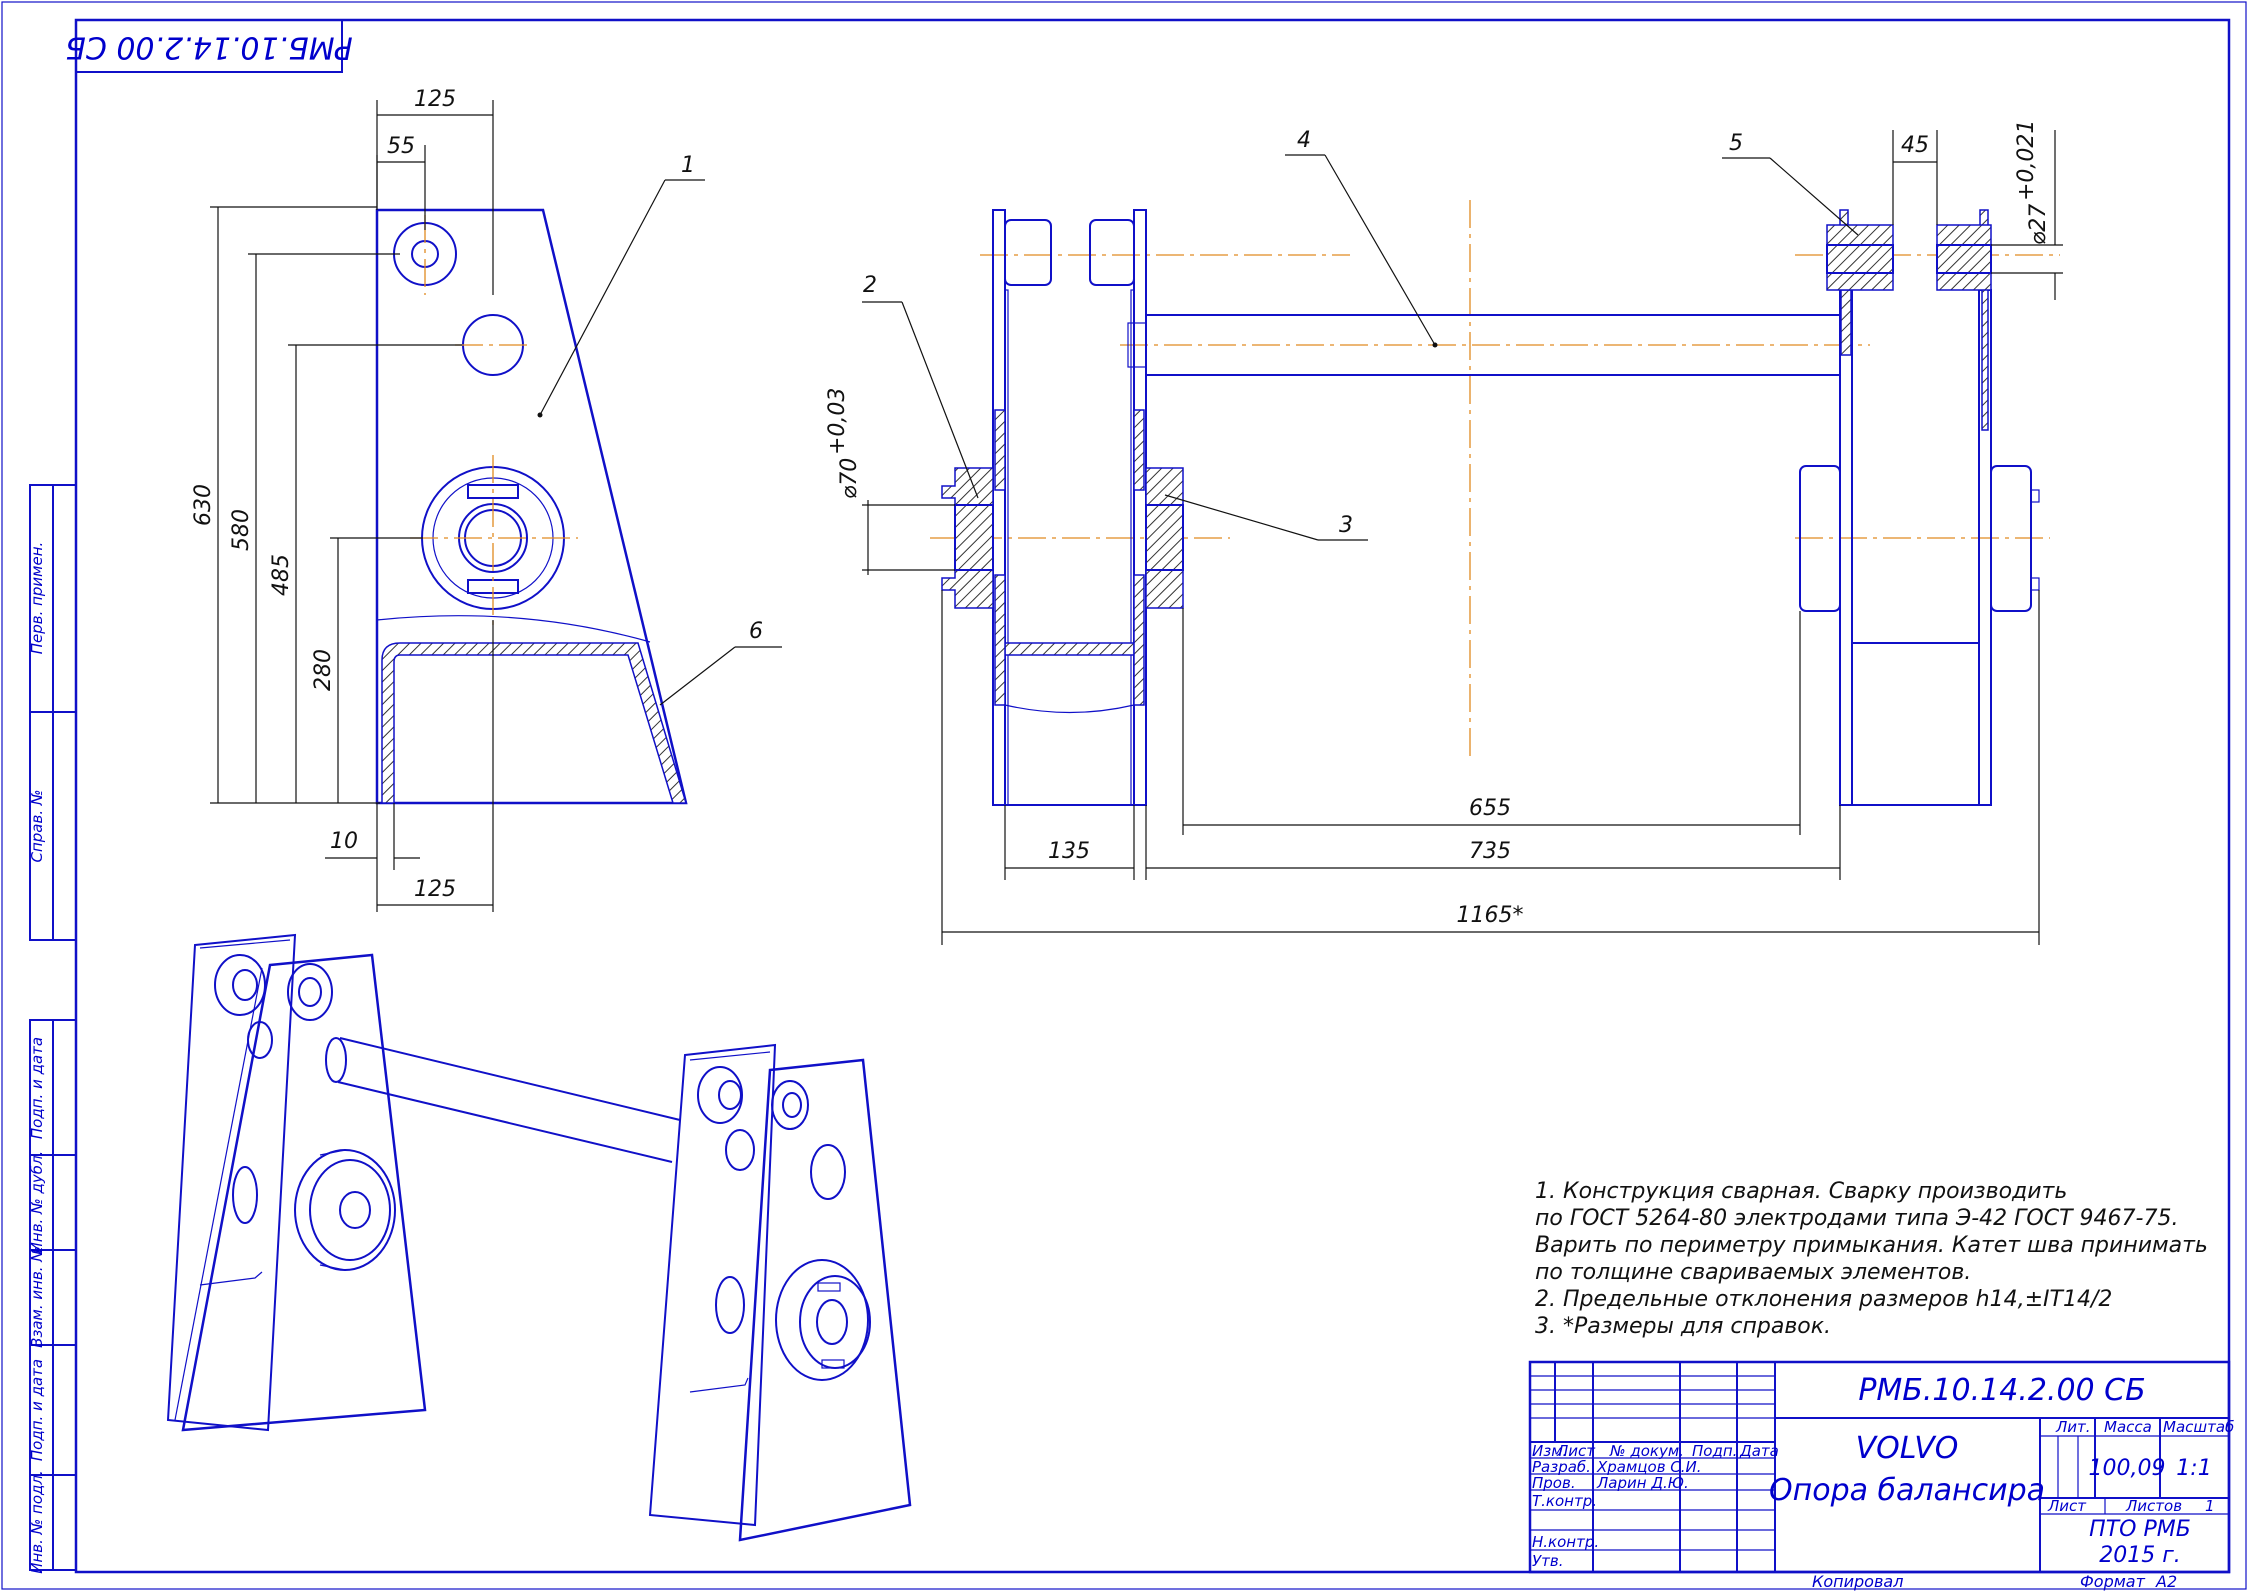 Image resolution: width=2249 pixels, height=1592 pixels. I want to click on callout-1: 1, so click(688, 165).